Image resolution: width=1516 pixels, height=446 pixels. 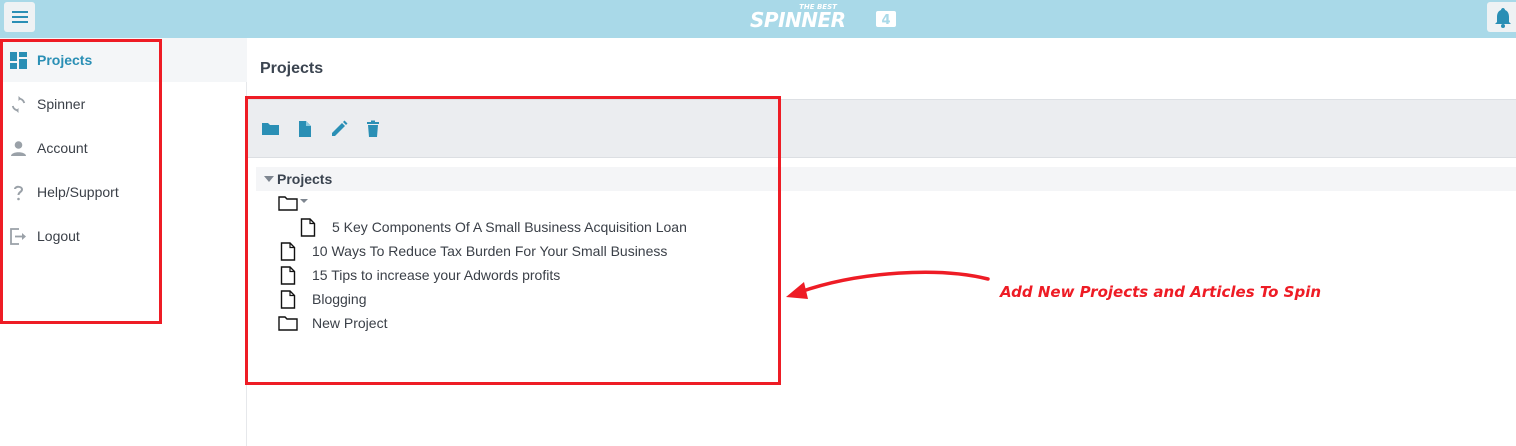 I want to click on logo-main-text: SPINNER, so click(x=798, y=20).